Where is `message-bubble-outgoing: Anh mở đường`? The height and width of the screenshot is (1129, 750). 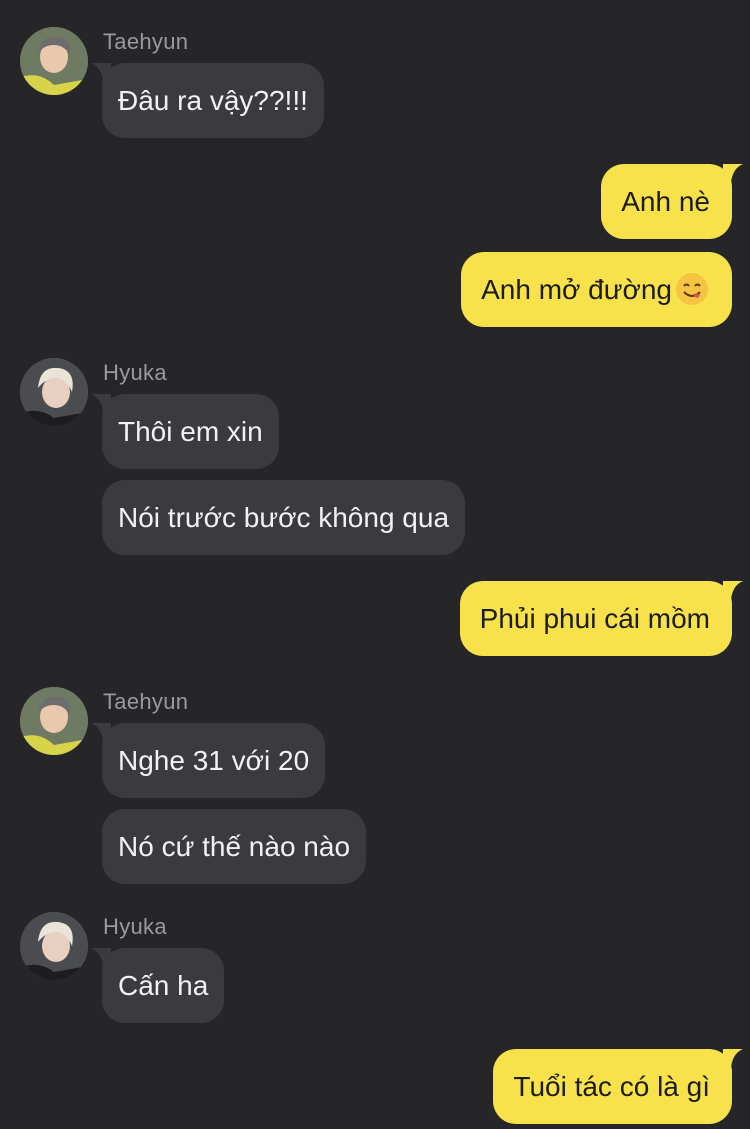
message-bubble-outgoing: Anh mở đường is located at coordinates (596, 289).